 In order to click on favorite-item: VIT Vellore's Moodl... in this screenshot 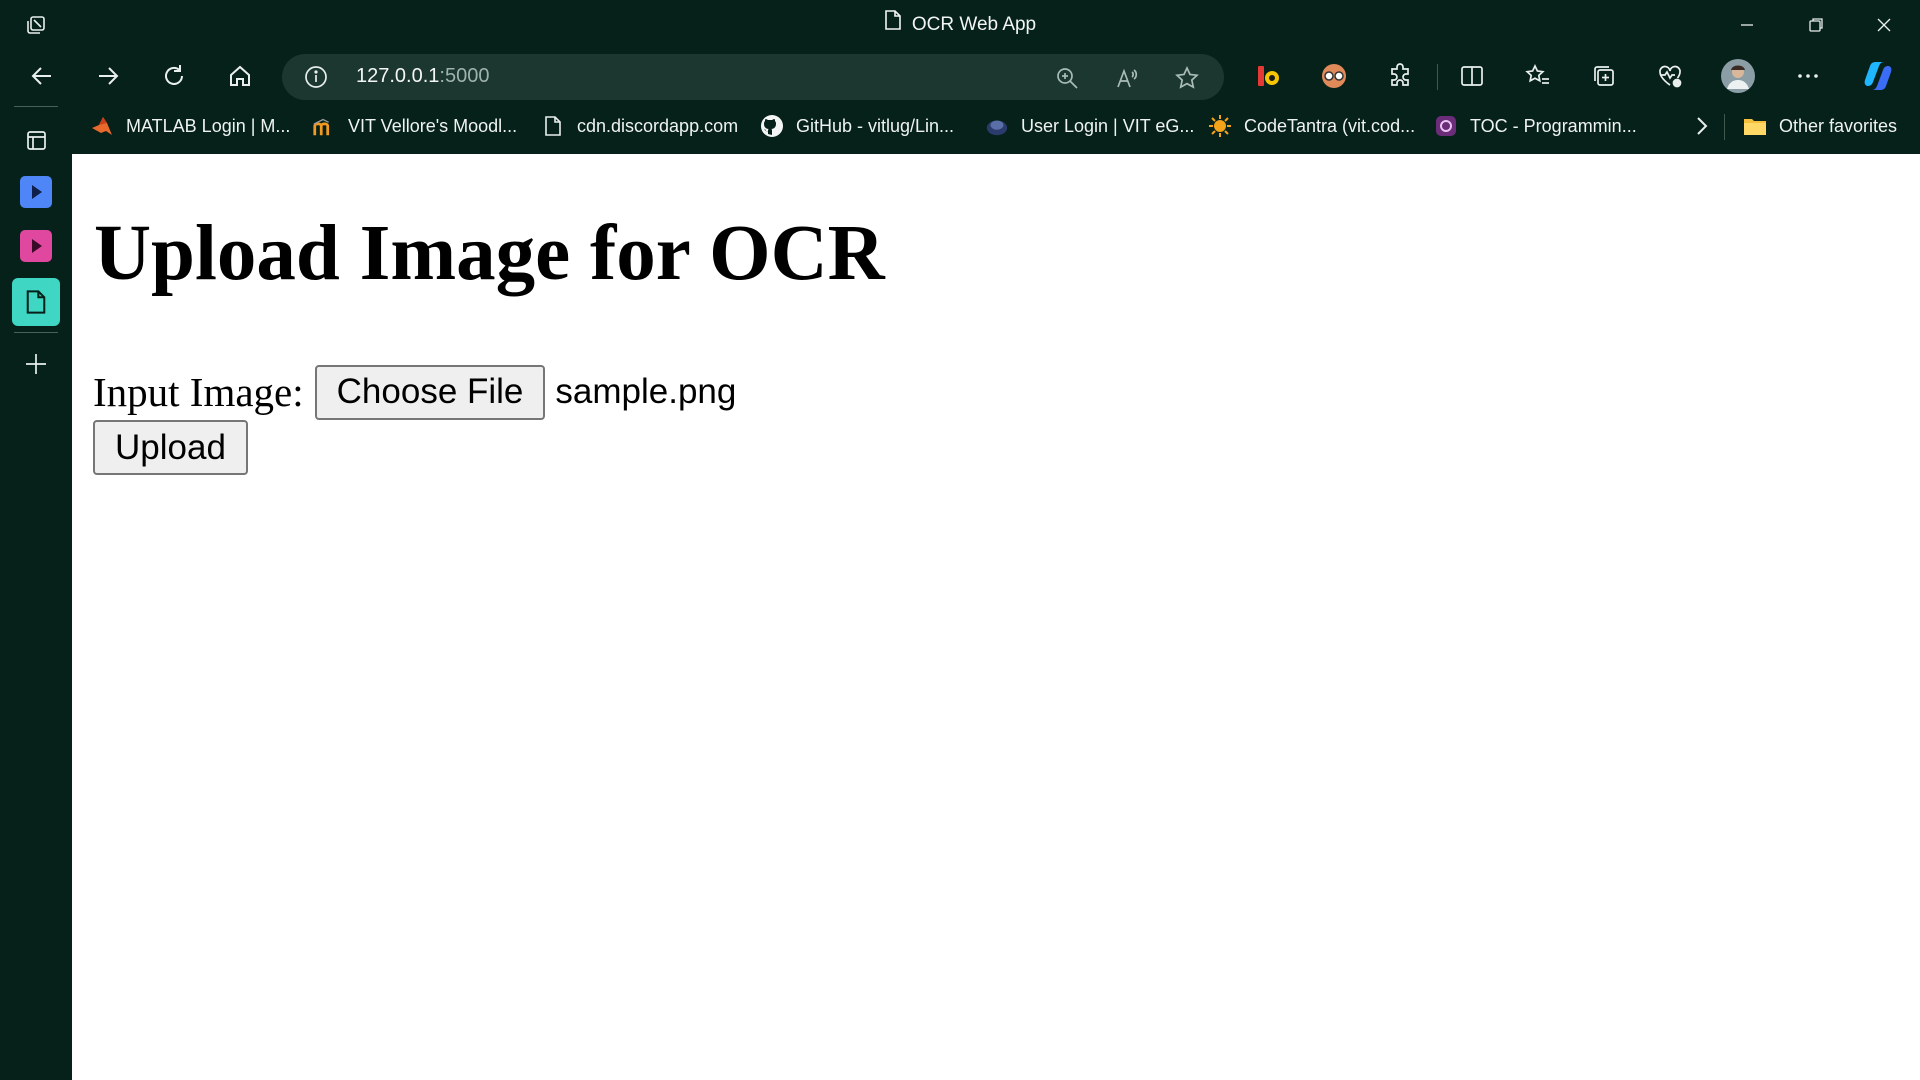, I will do `click(414, 126)`.